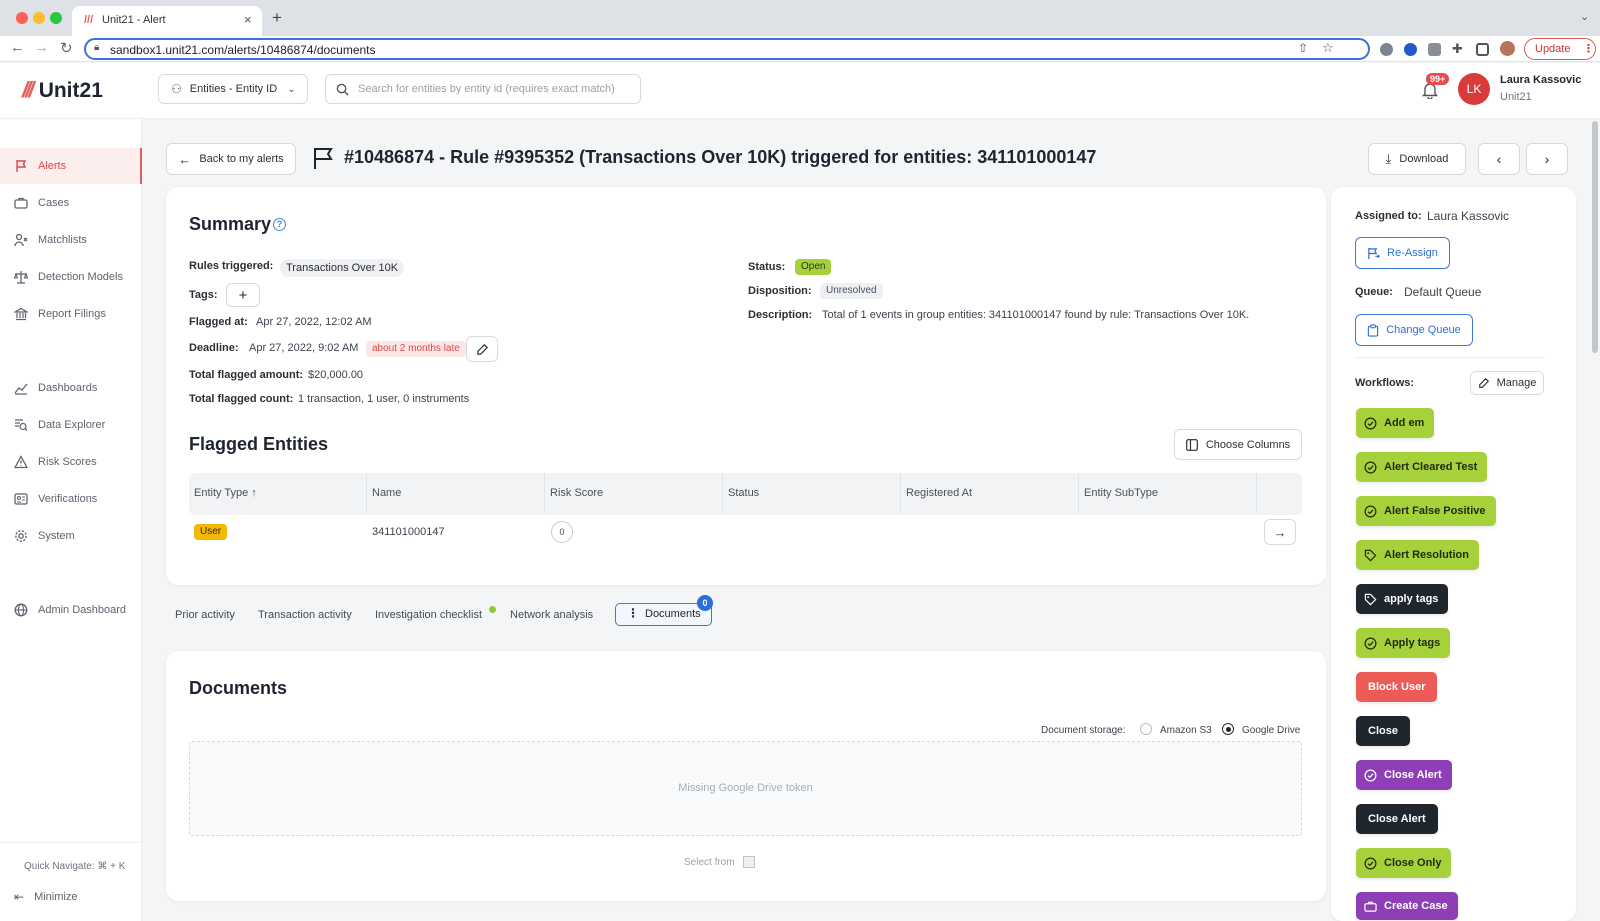 The image size is (1600, 921). What do you see at coordinates (1516, 97) in the screenshot?
I see `user-org: Unit21` at bounding box center [1516, 97].